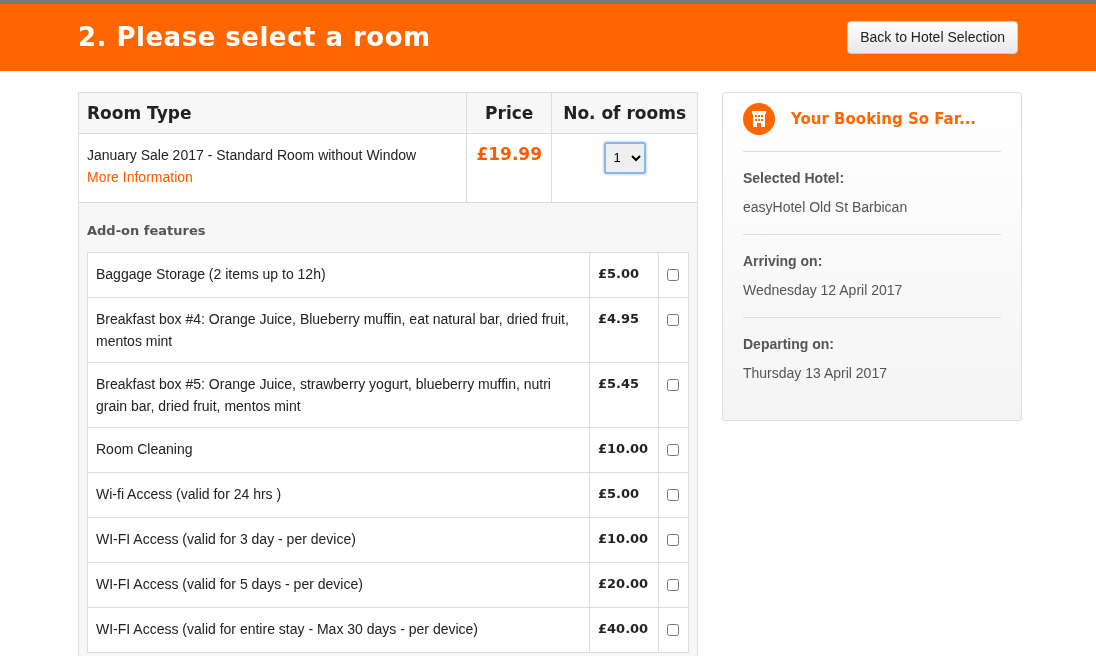 This screenshot has width=1096, height=656. Describe the element at coordinates (826, 207) in the screenshot. I see `summary-value: easyHotel Old St Barbican` at that location.